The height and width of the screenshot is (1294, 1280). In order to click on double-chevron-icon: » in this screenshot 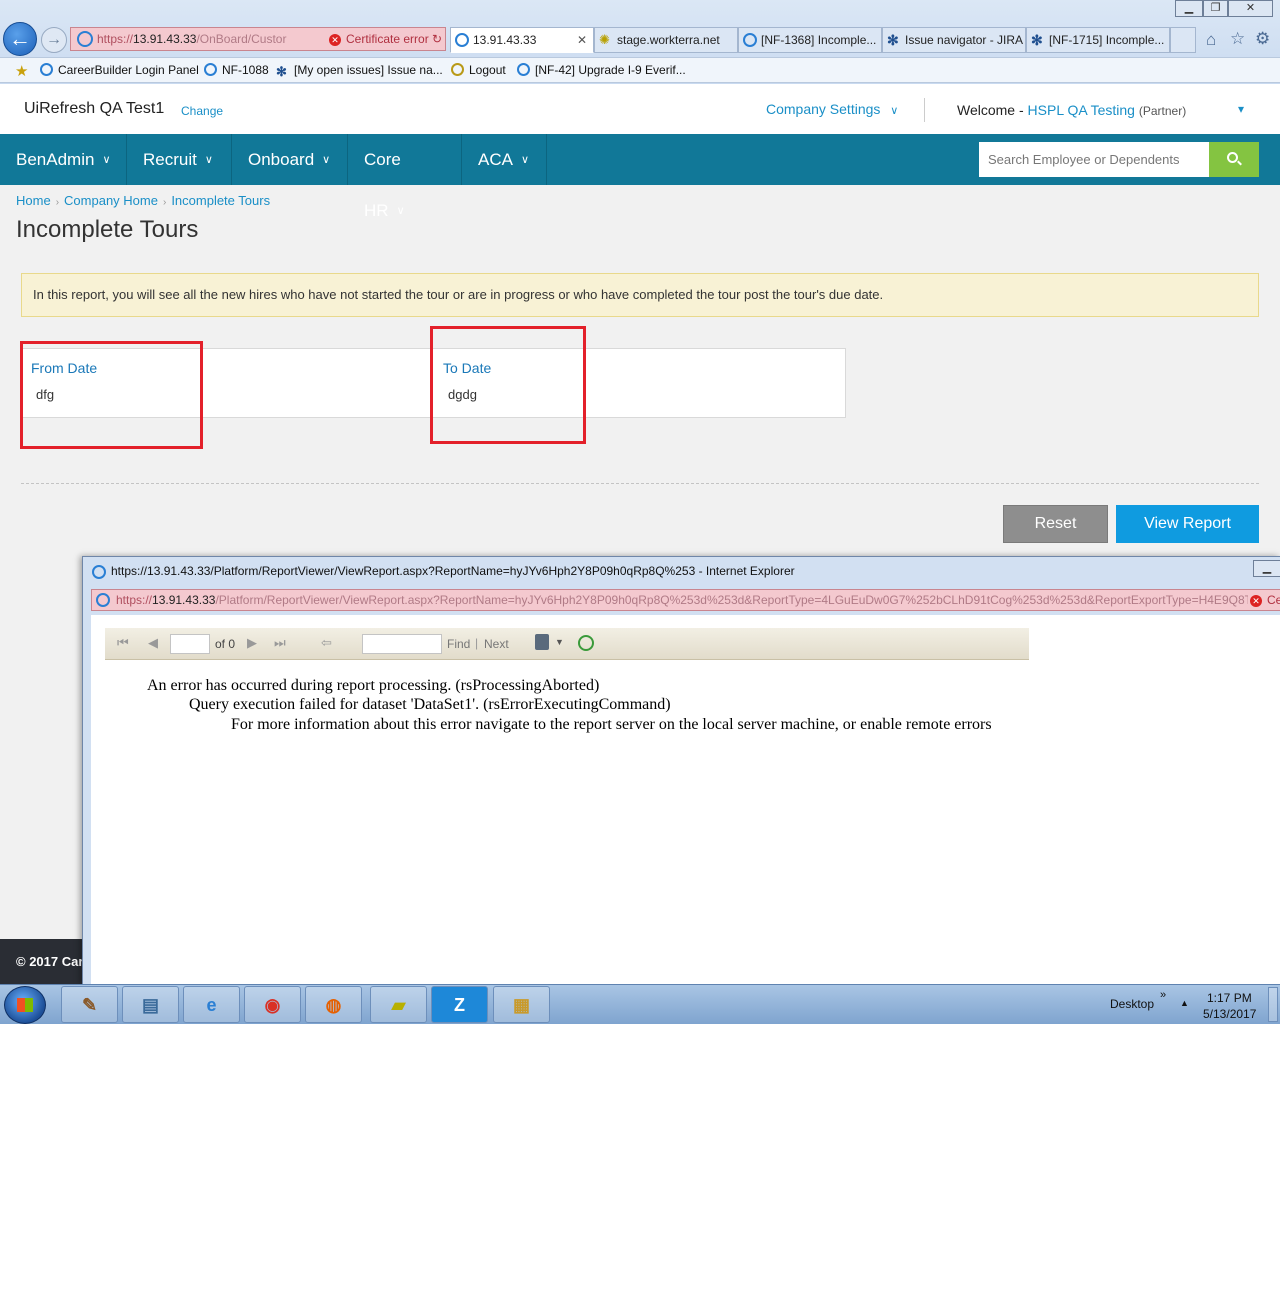, I will do `click(1163, 995)`.